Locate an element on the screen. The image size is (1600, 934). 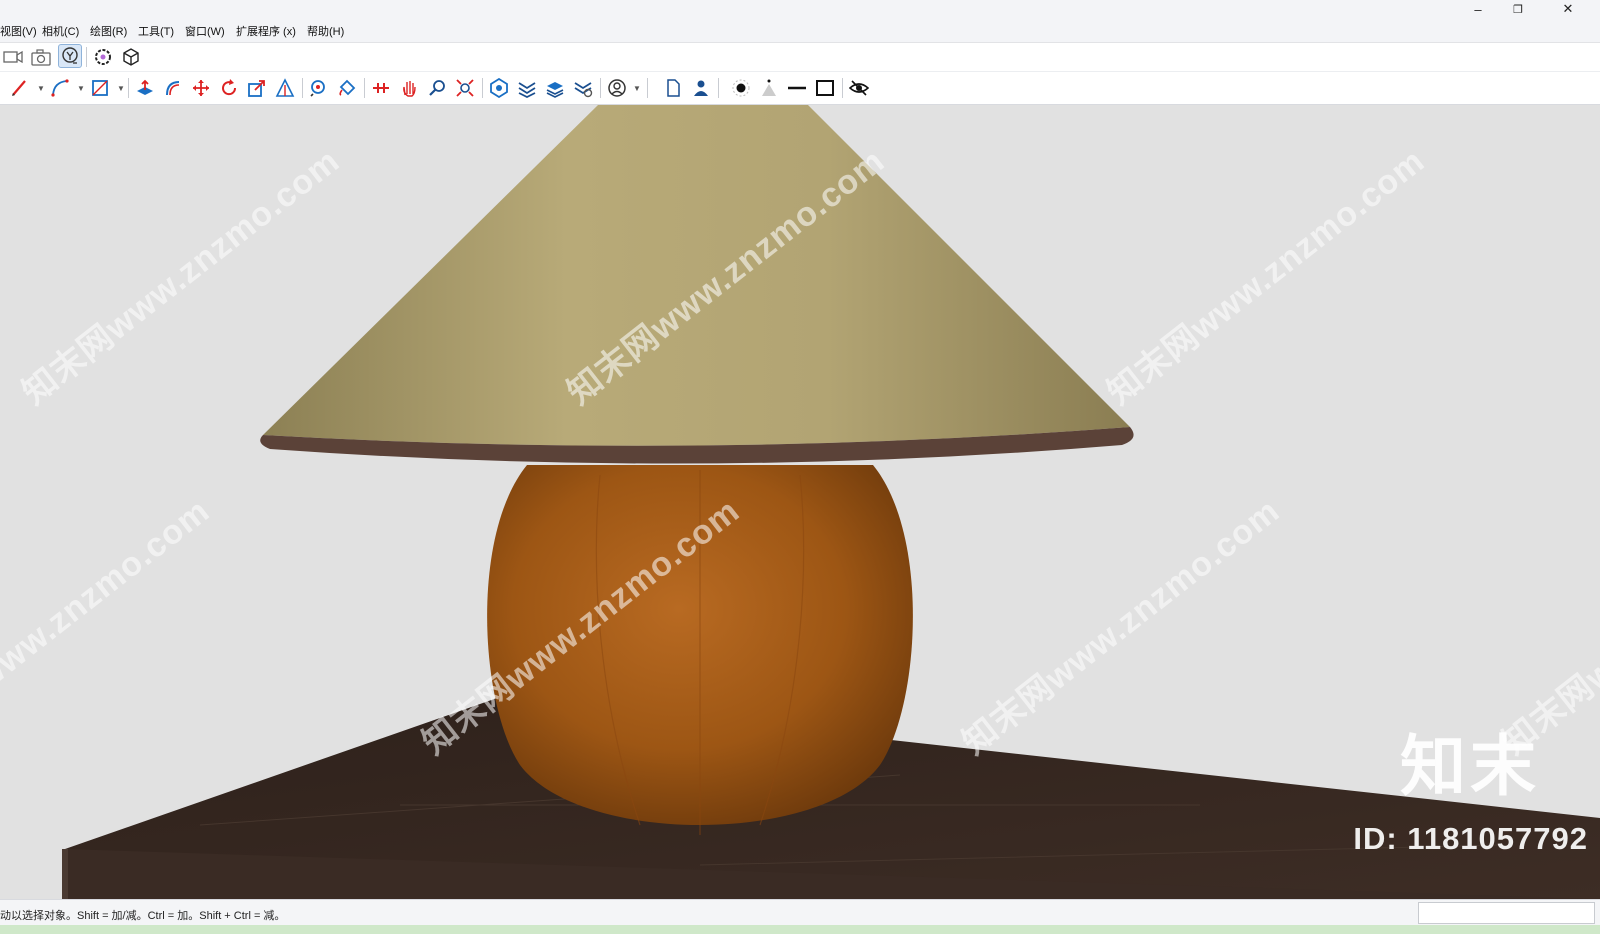
components-icon is located at coordinates (583, 88).